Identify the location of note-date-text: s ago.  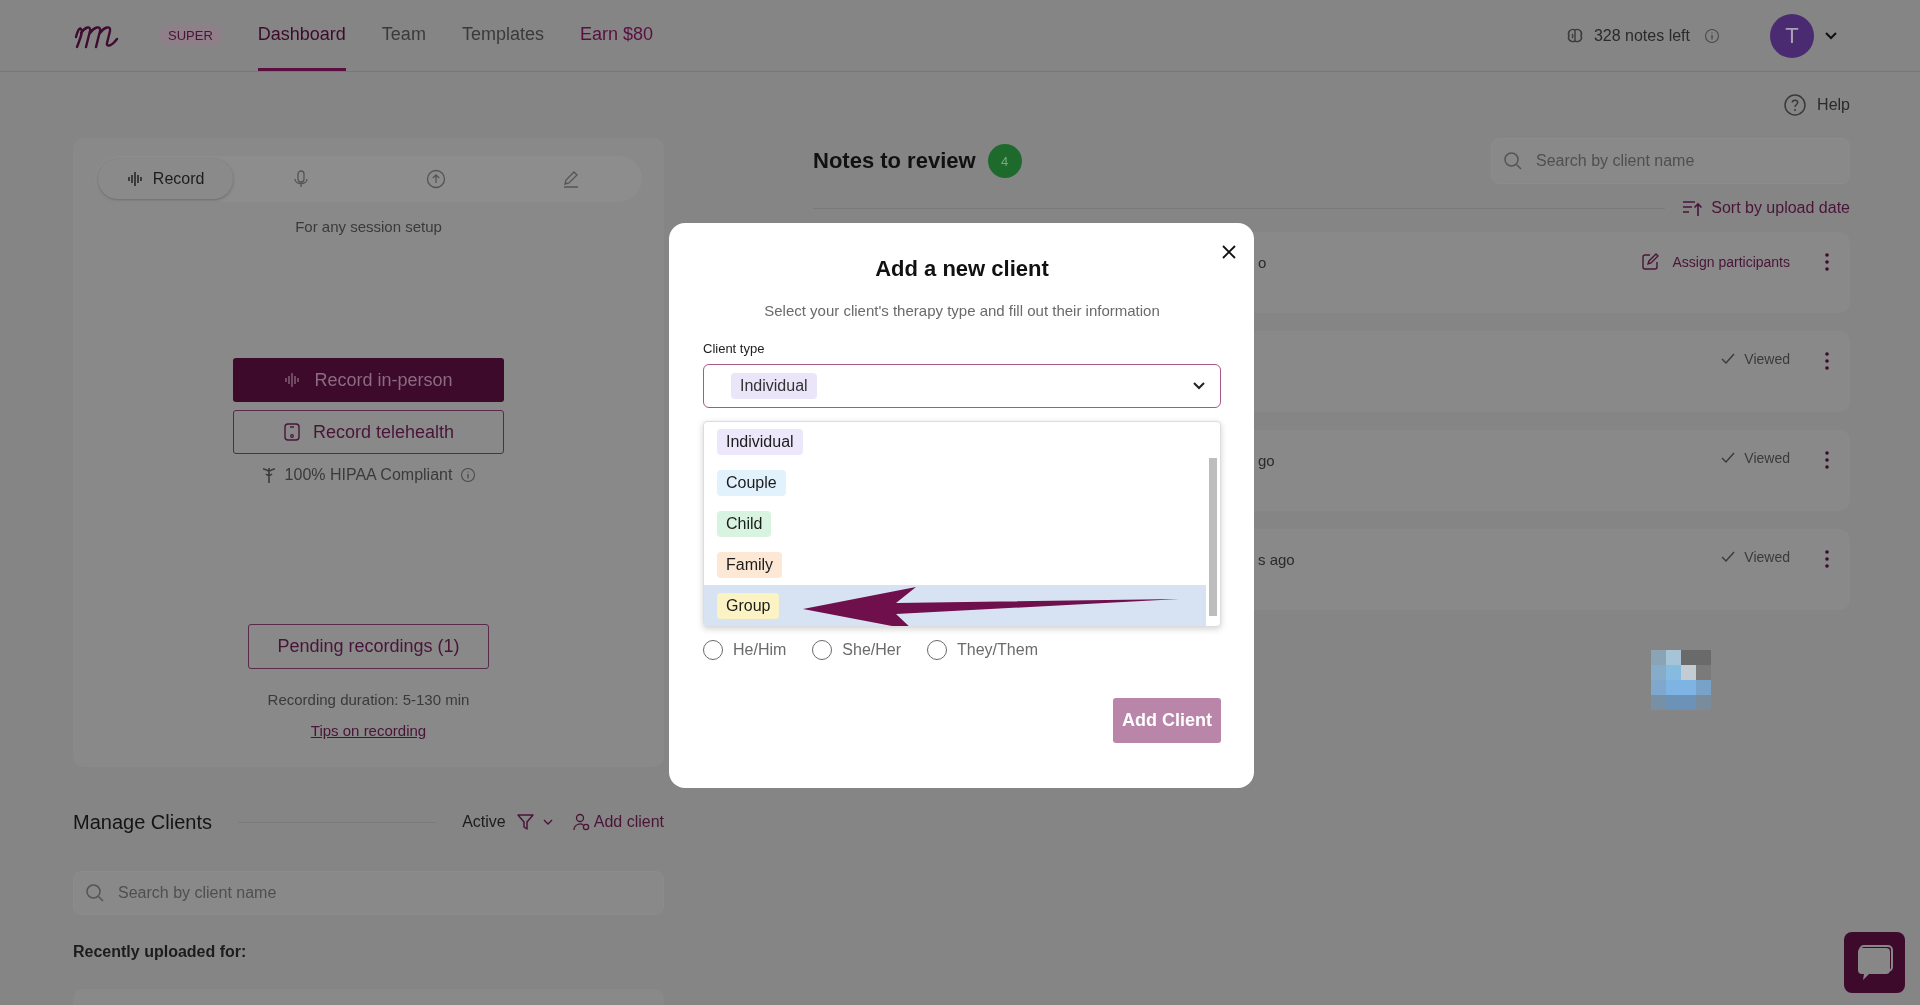
(1276, 559).